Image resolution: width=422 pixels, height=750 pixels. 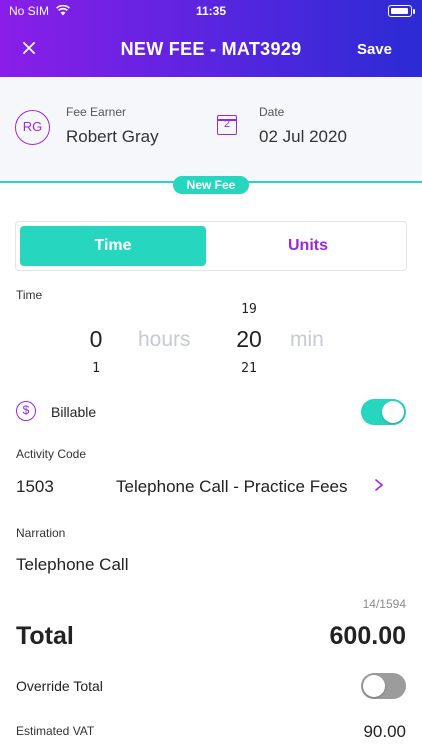 I want to click on override-total-toggle, so click(x=383, y=686).